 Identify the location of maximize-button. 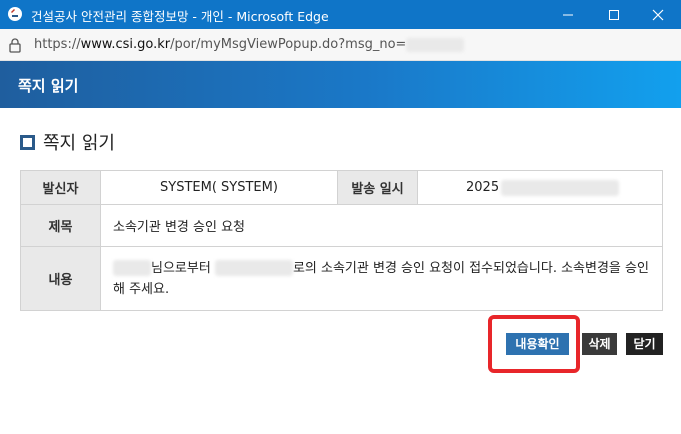
(614, 14).